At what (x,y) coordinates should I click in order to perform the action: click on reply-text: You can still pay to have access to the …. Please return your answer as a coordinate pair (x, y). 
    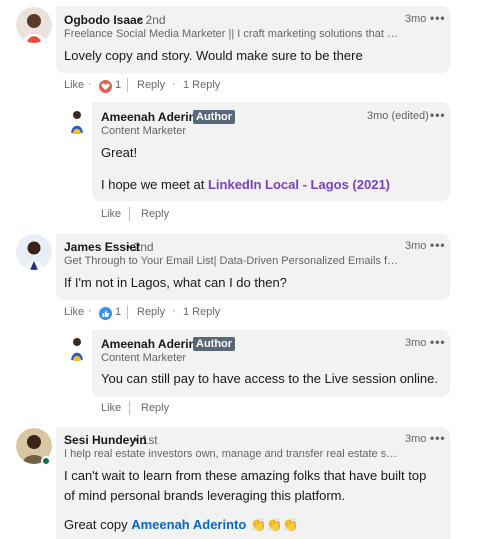
    Looking at the image, I should click on (270, 378).